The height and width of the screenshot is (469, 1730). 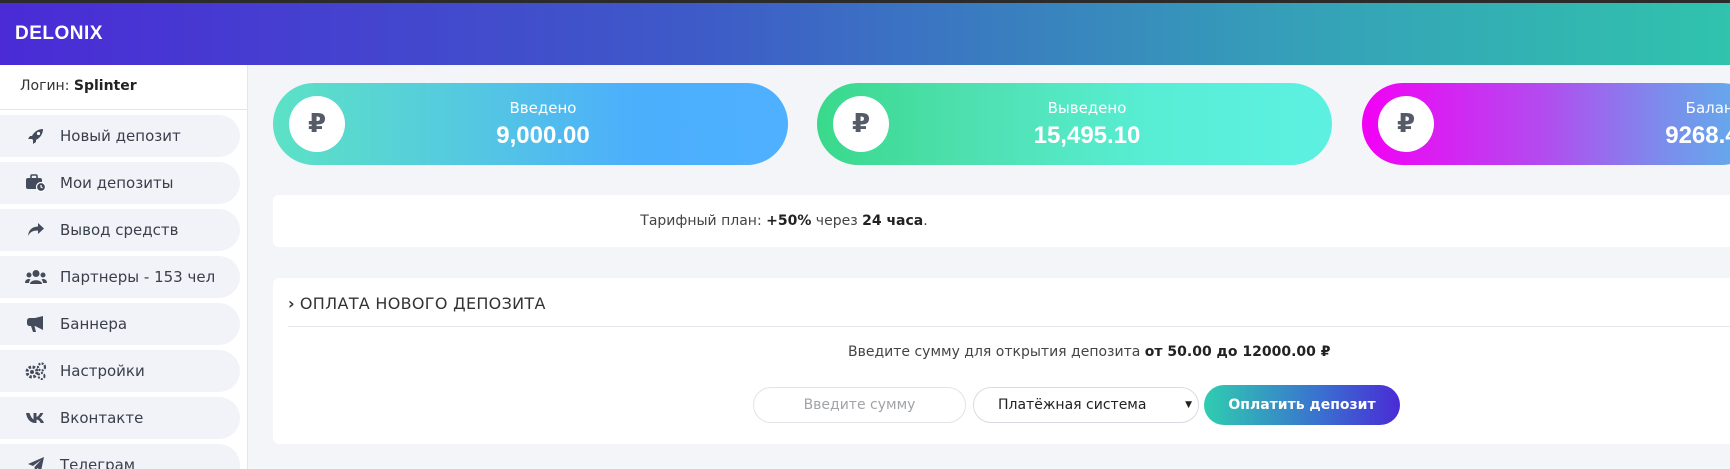 What do you see at coordinates (36, 418) in the screenshot?
I see `vk-icon` at bounding box center [36, 418].